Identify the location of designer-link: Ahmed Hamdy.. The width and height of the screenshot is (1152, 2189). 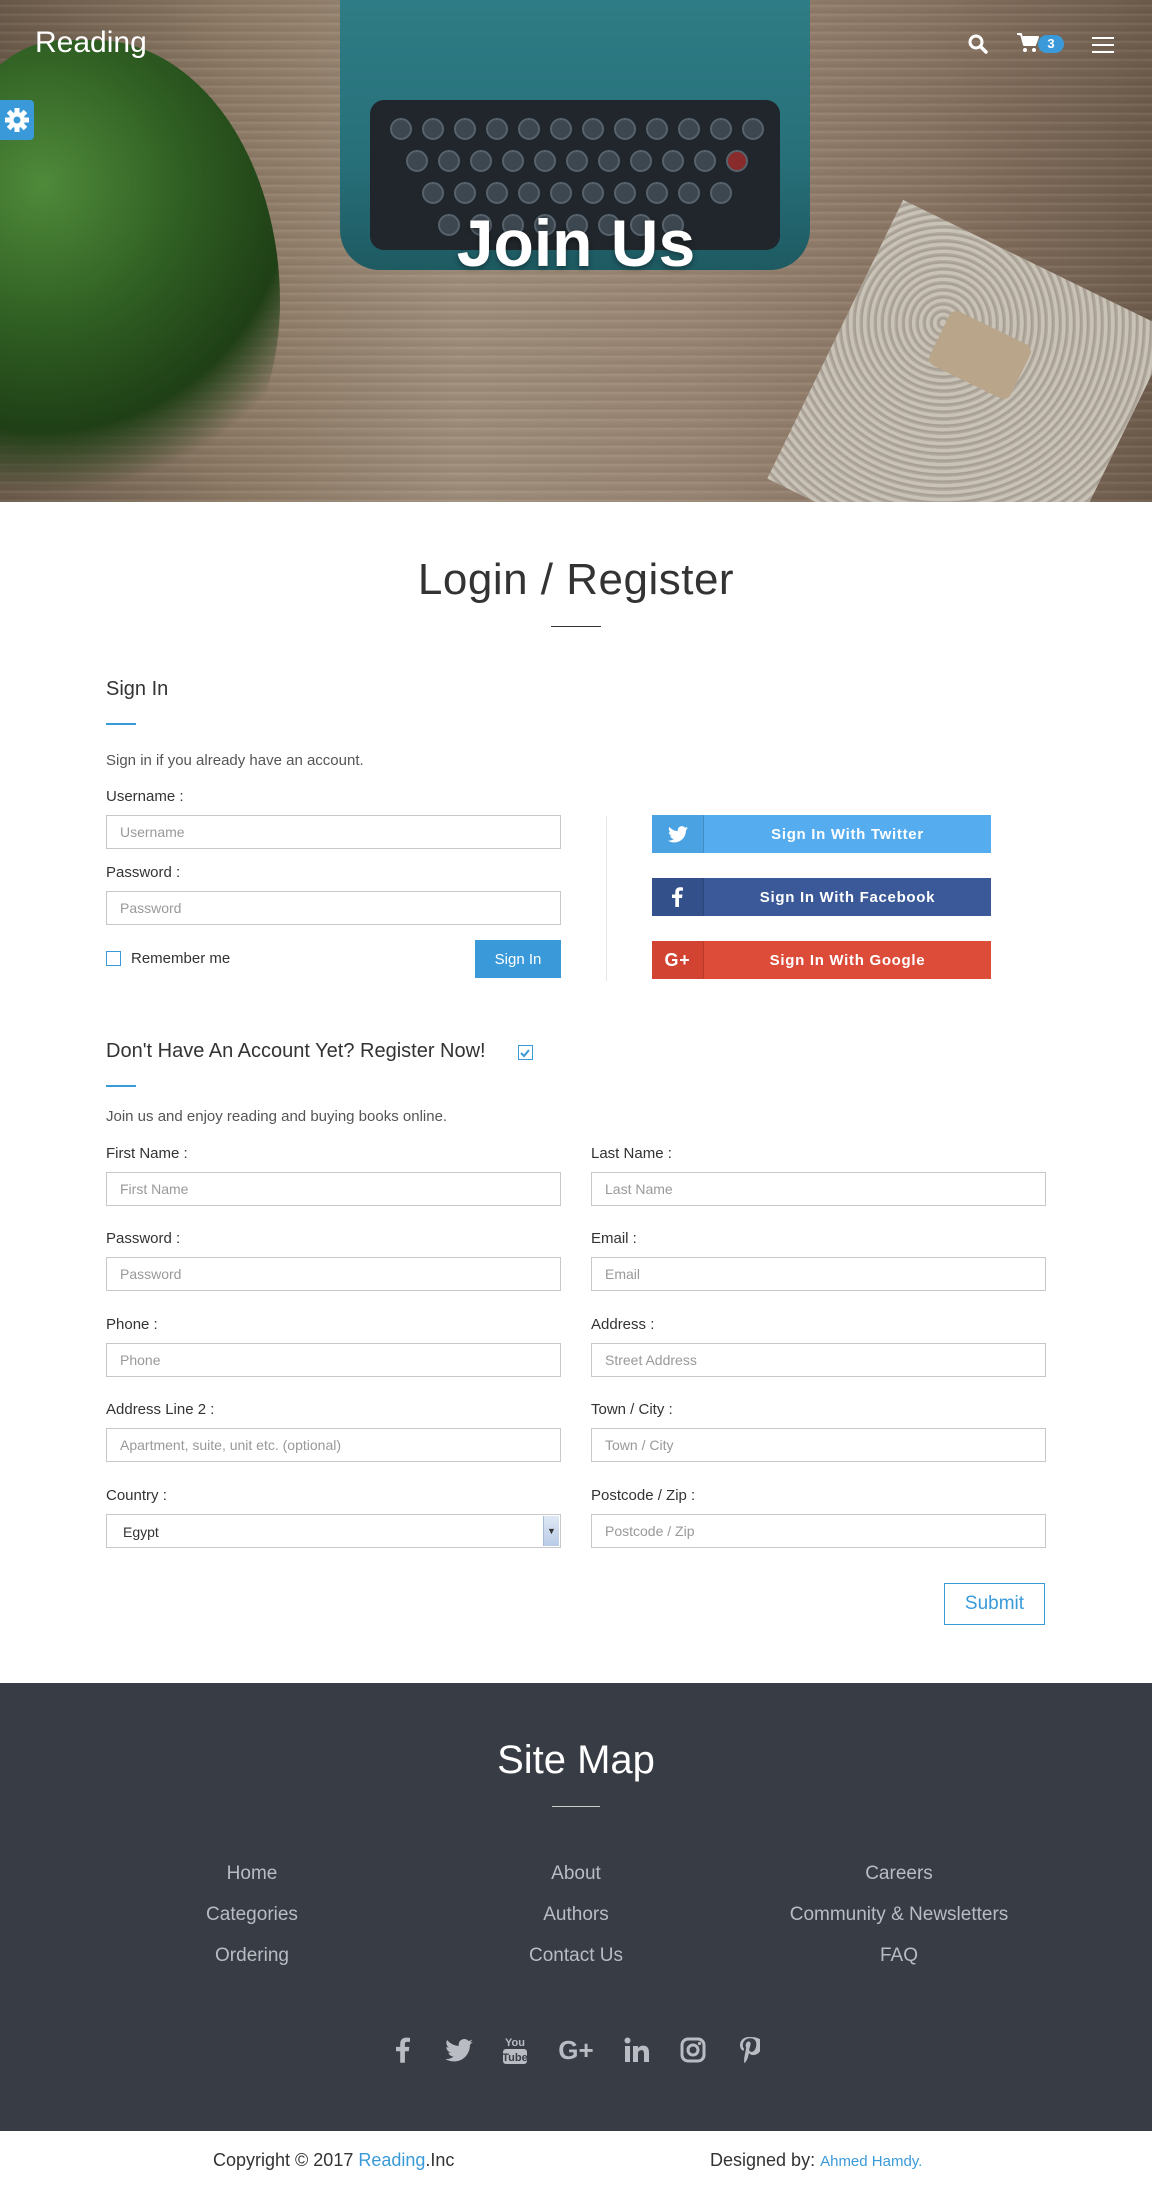
(871, 2161).